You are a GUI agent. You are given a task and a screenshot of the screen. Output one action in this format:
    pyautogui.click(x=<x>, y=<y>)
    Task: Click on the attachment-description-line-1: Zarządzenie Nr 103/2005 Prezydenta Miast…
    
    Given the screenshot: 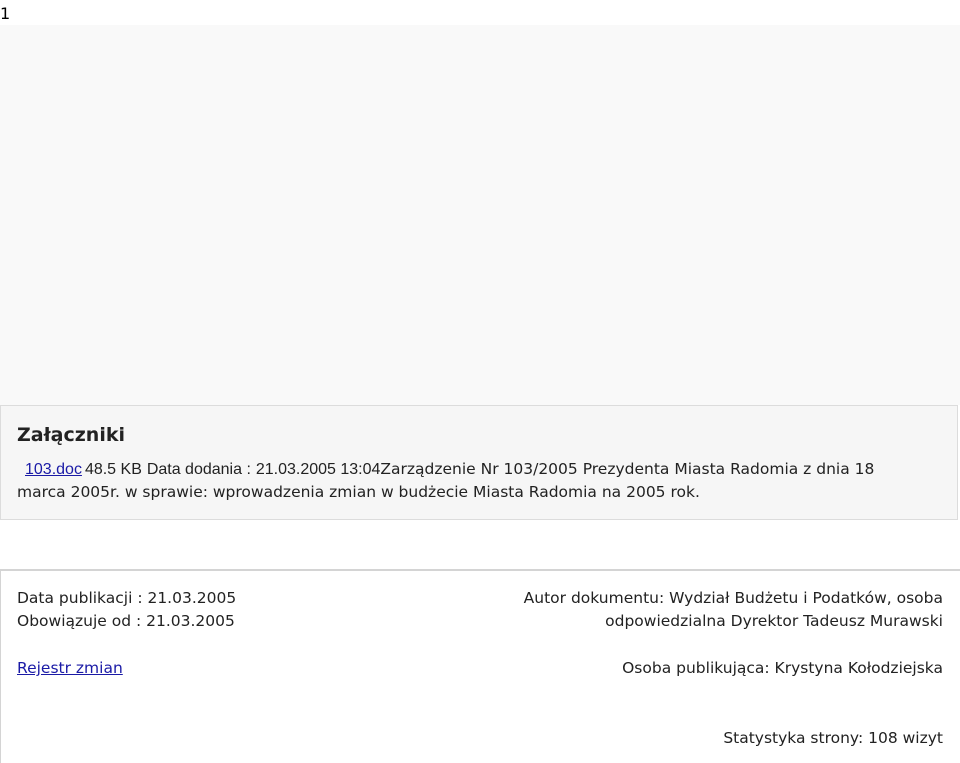 What is the action you would take?
    pyautogui.click(x=627, y=469)
    